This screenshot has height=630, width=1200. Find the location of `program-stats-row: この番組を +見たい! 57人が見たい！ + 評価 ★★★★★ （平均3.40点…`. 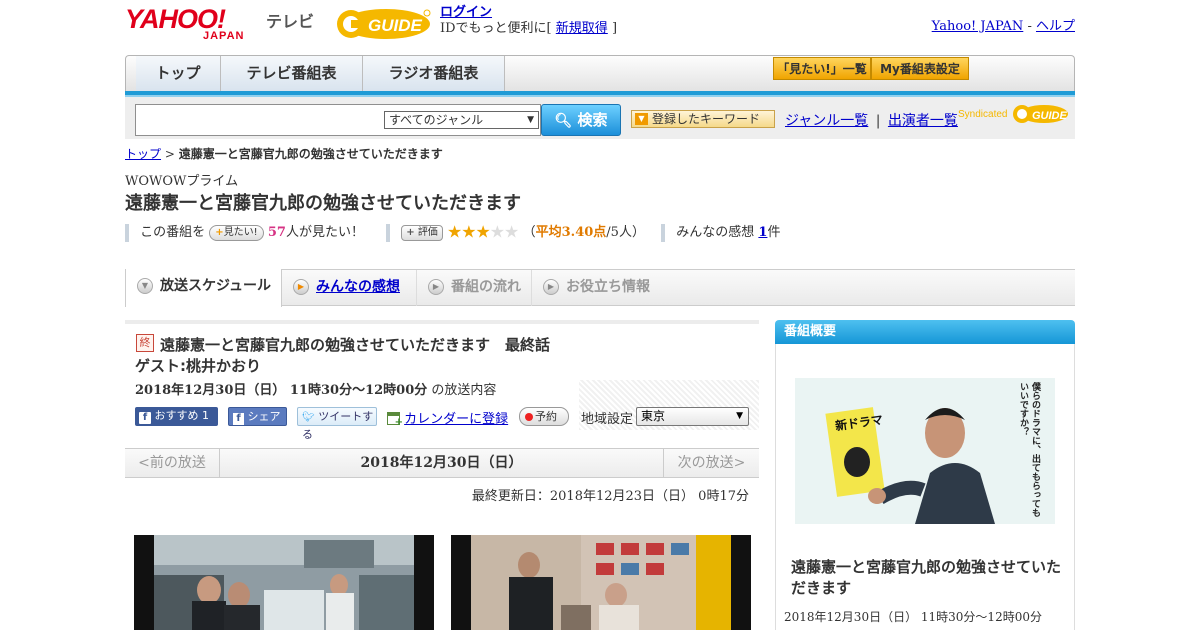

program-stats-row: この番組を +見たい! 57人が見たい！ + 評価 ★★★★★ （平均3.40点… is located at coordinates (453, 232).